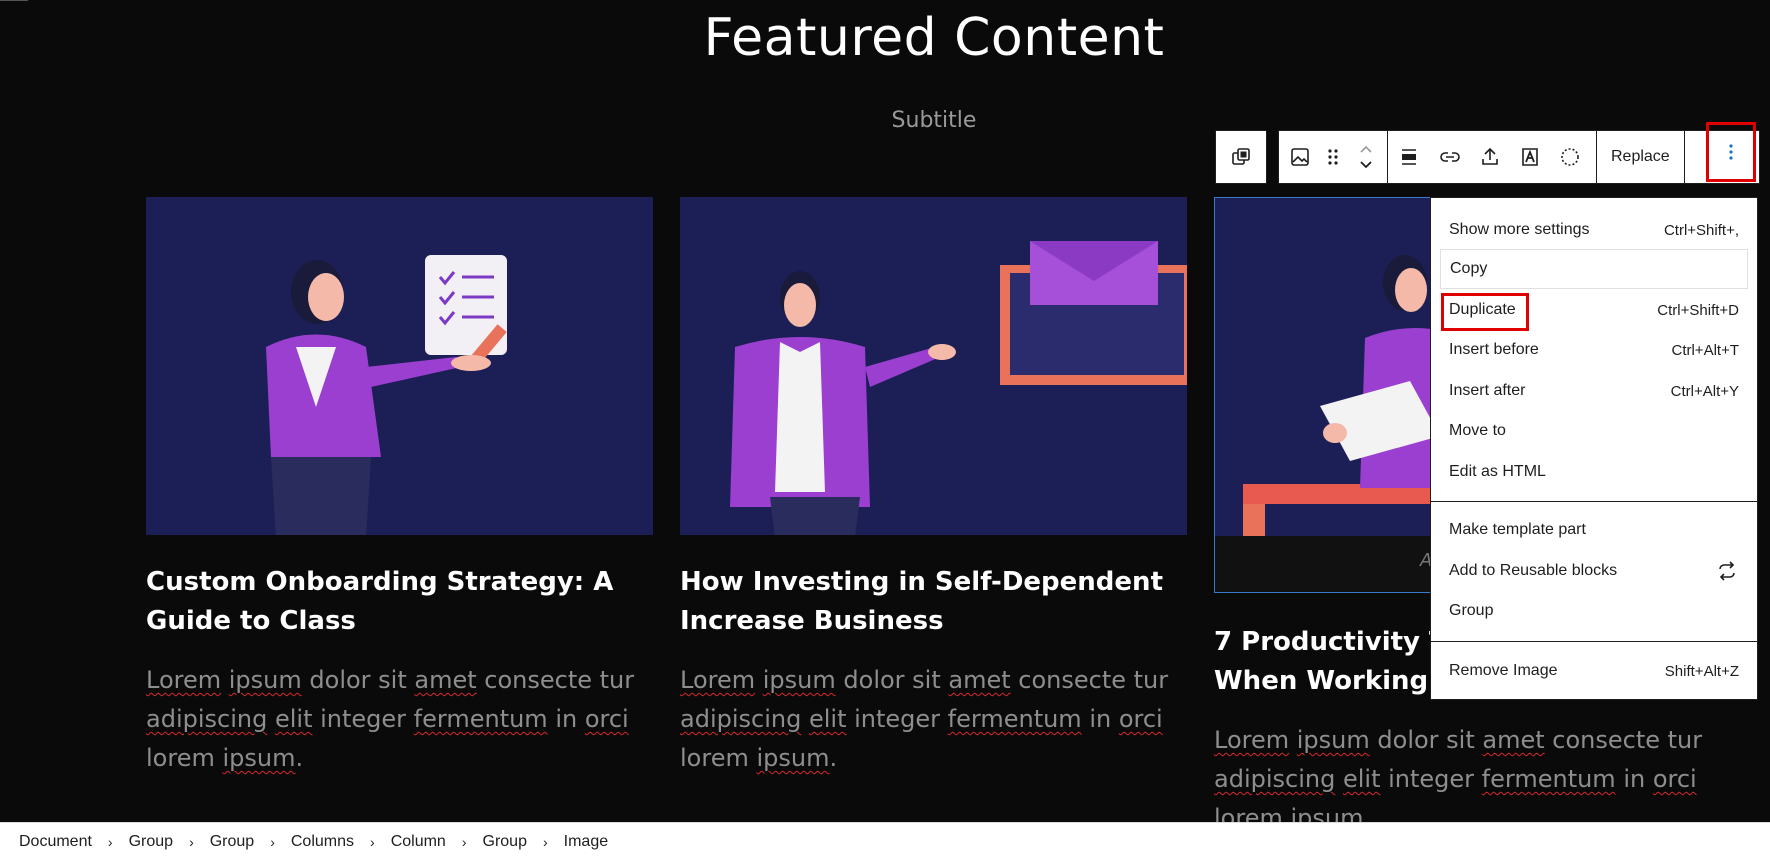 The height and width of the screenshot is (860, 1770). I want to click on reusable-block-icon, so click(1727, 571).